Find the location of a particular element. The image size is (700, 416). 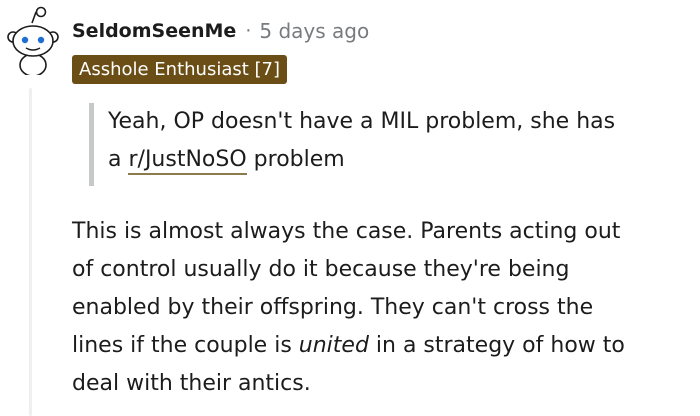

timestamp: 5 days ago is located at coordinates (314, 31).